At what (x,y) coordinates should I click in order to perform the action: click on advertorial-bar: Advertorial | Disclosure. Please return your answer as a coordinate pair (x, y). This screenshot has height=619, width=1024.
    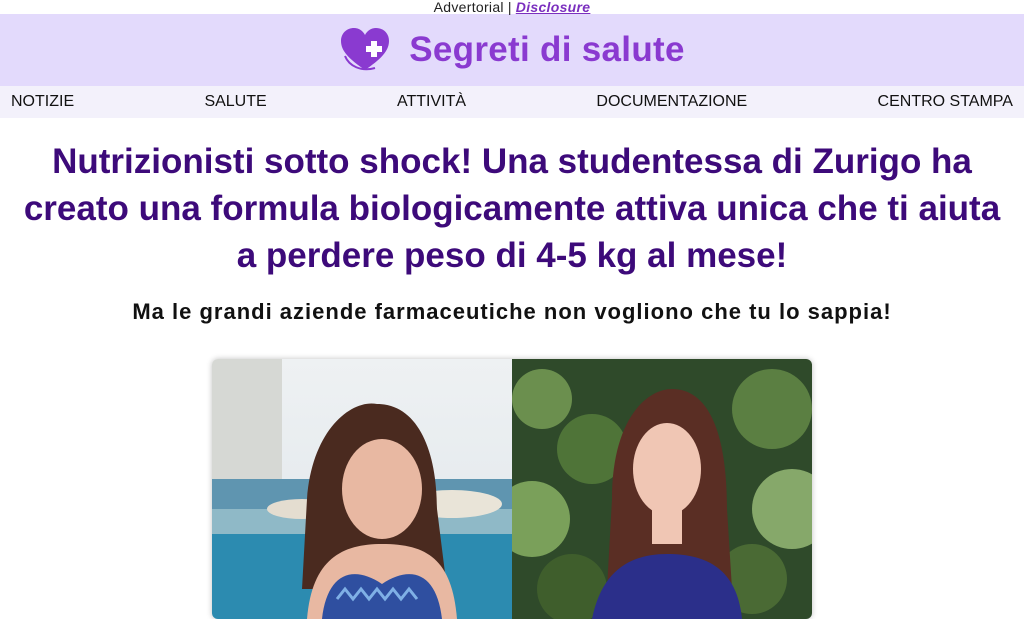
    Looking at the image, I should click on (512, 7).